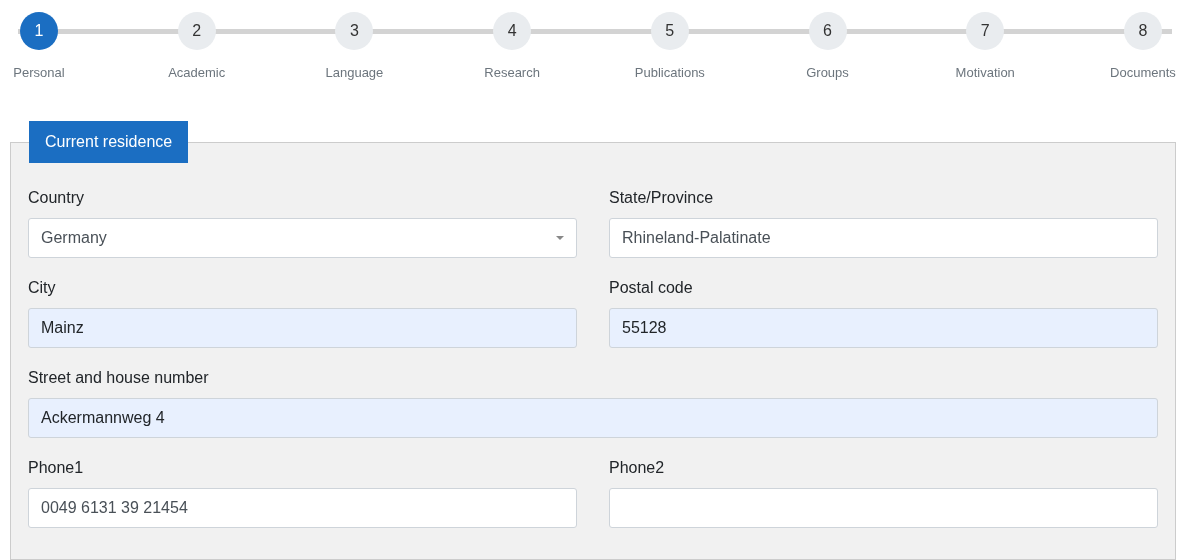  What do you see at coordinates (512, 72) in the screenshot?
I see `step-label: Research` at bounding box center [512, 72].